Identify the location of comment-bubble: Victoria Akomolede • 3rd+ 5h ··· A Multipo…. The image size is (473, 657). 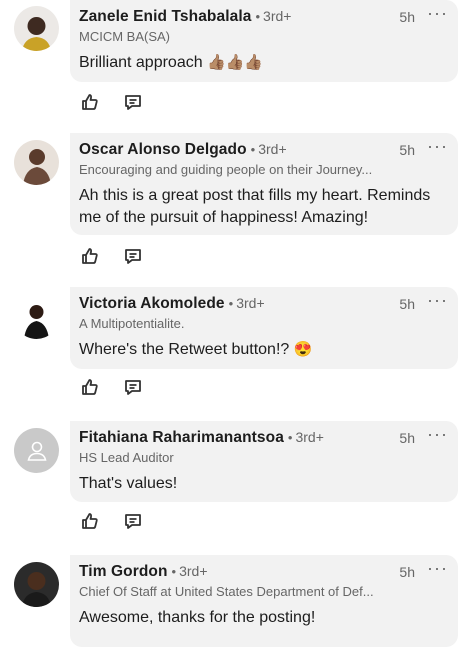
(264, 328).